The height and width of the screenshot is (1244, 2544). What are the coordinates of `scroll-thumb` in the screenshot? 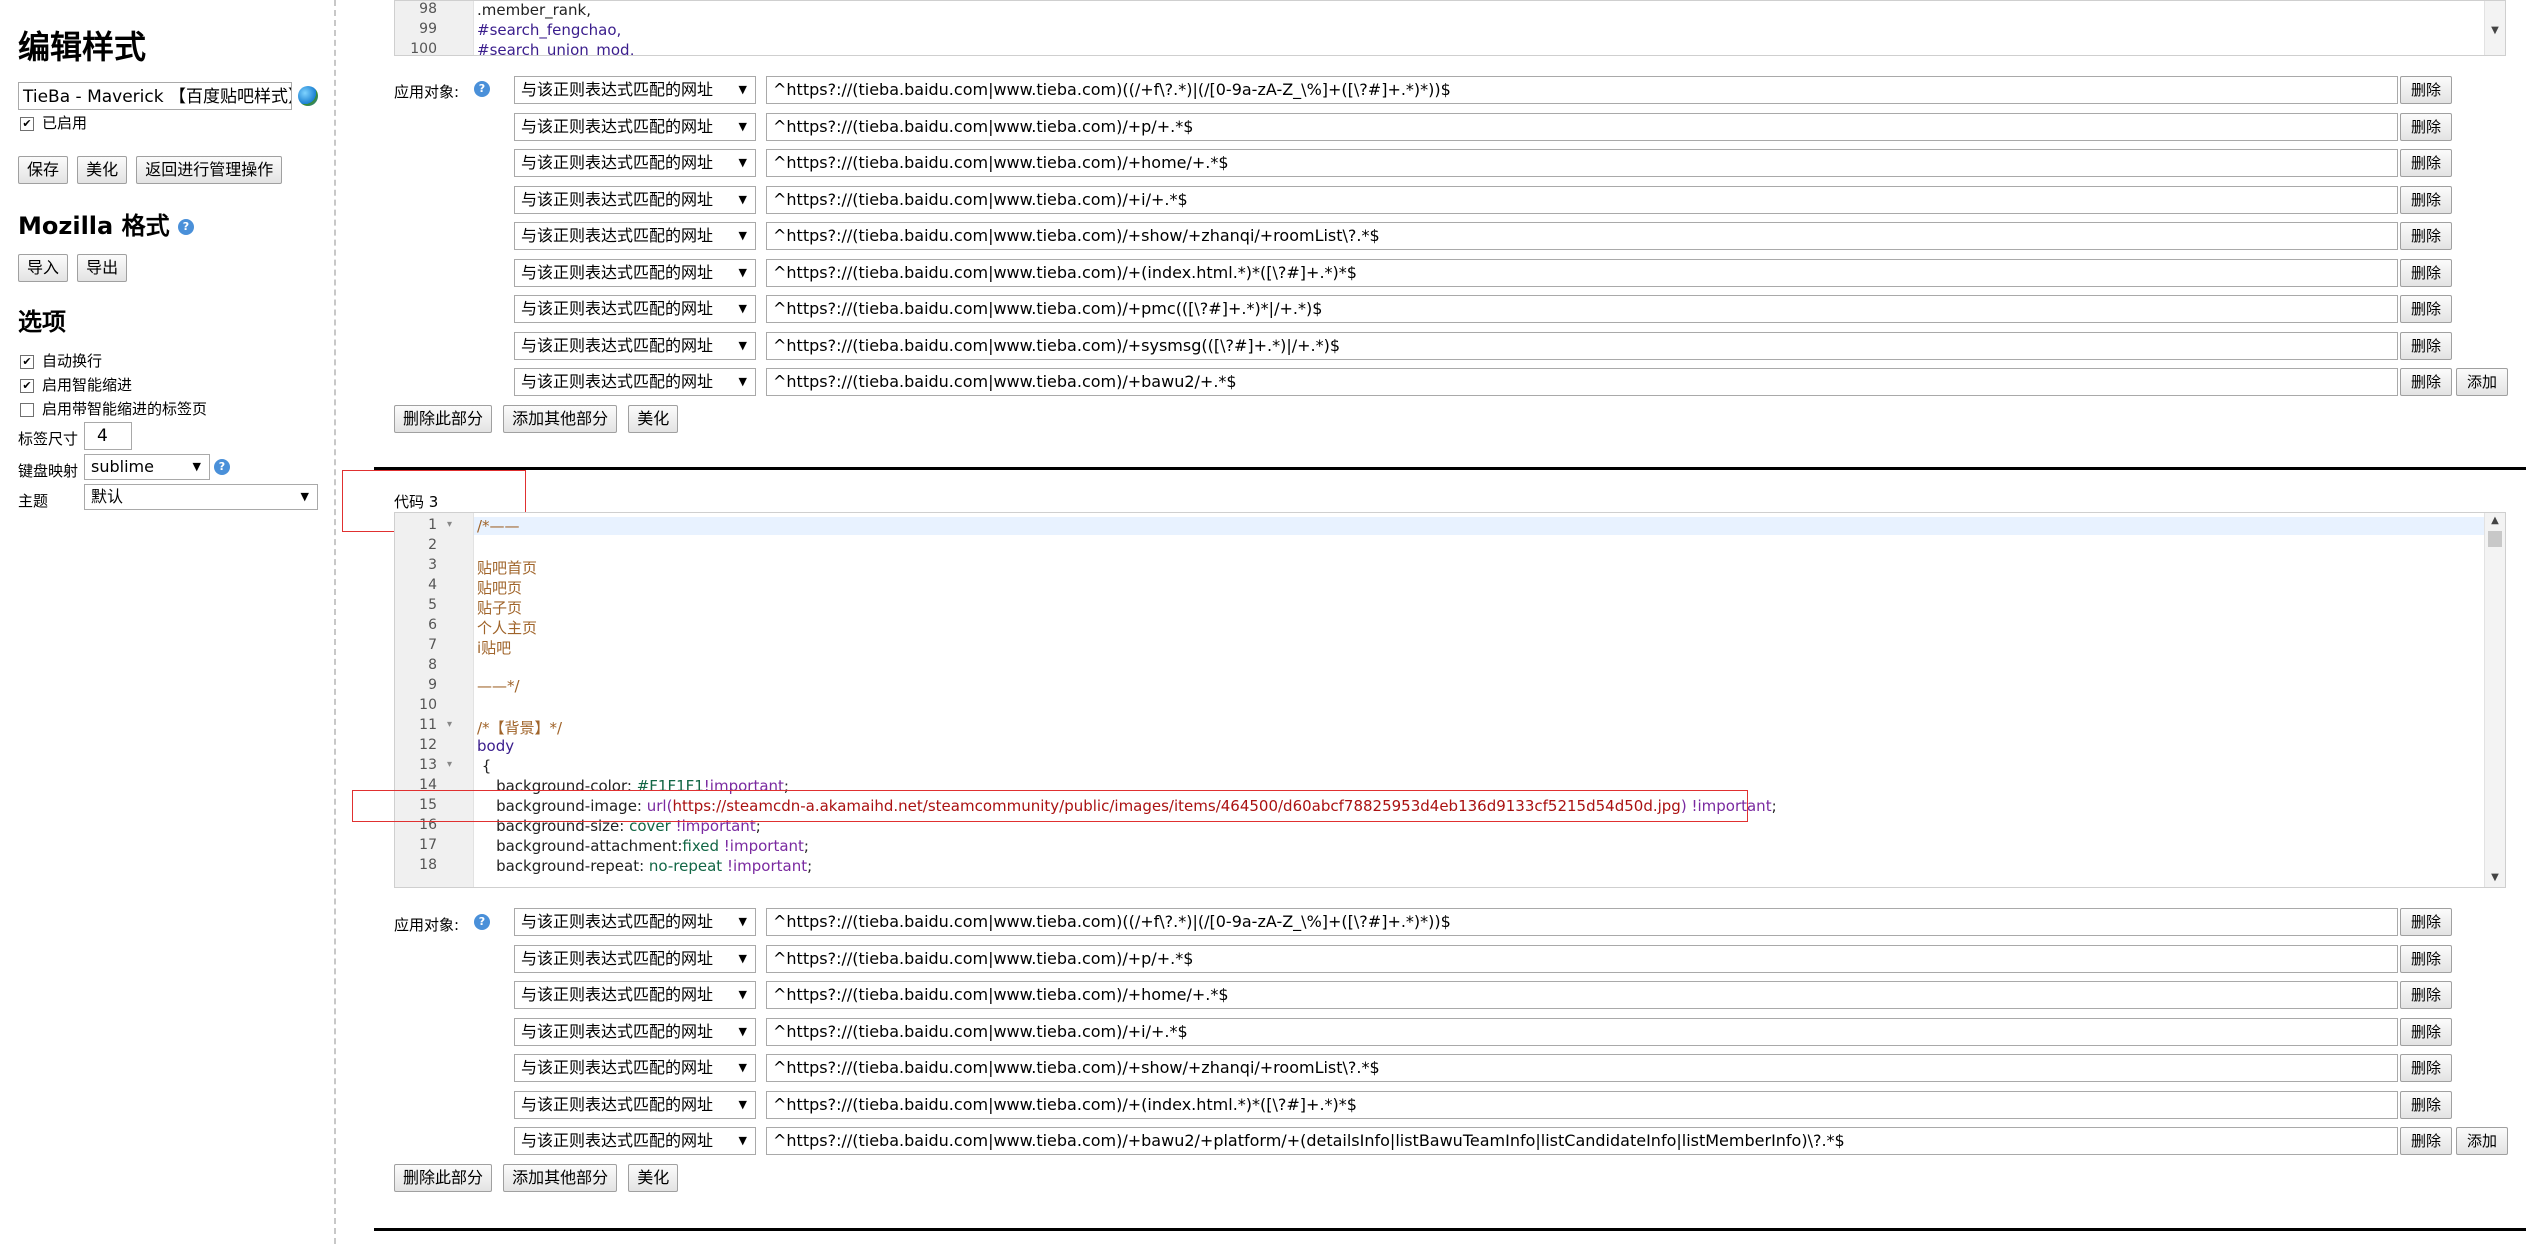 It's located at (2495, 539).